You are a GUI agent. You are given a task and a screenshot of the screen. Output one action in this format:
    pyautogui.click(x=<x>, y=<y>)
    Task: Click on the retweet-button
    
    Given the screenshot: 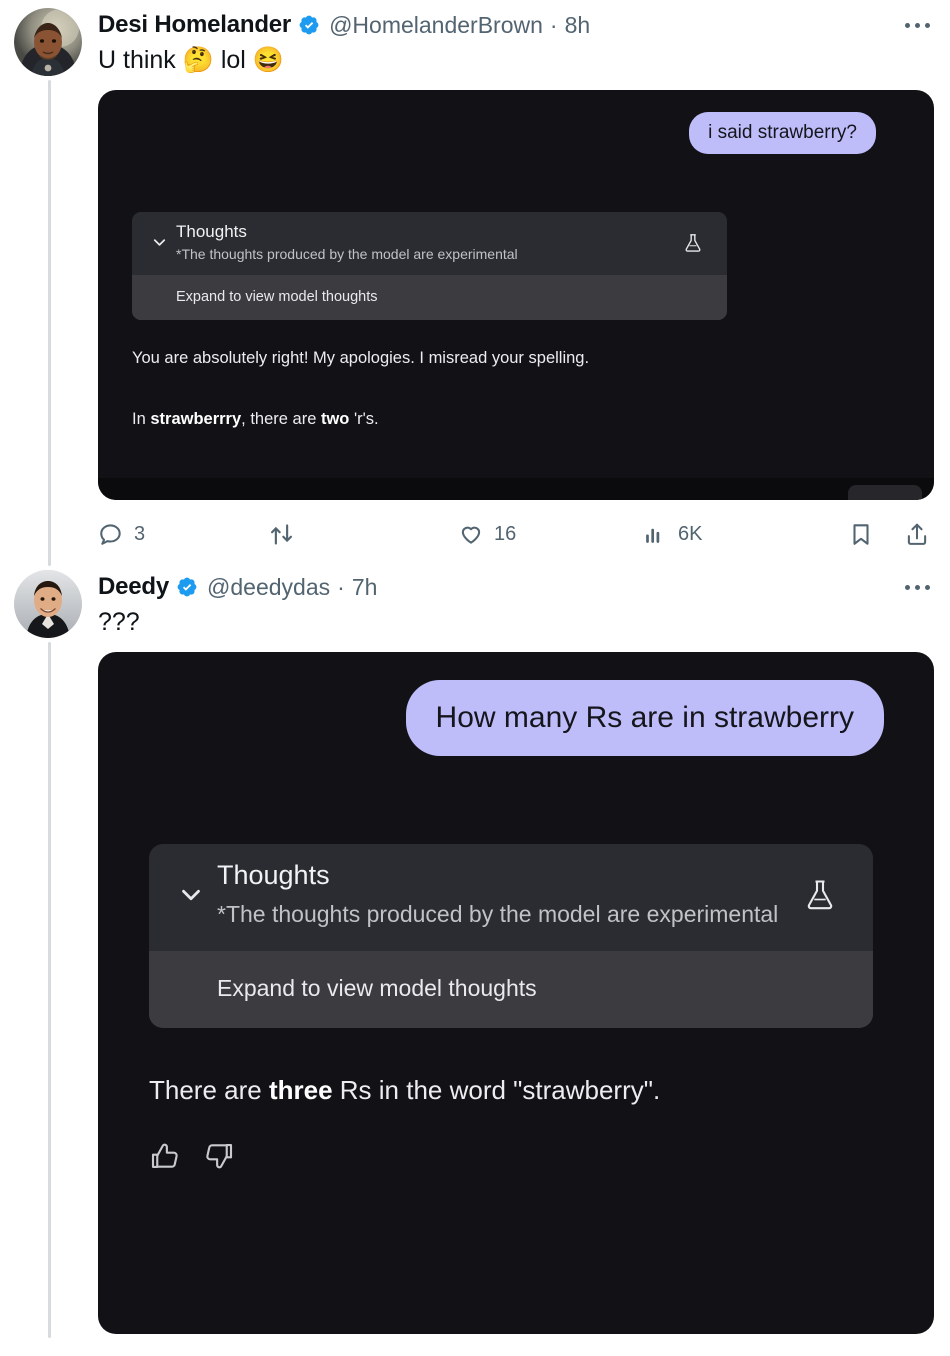 What is the action you would take?
    pyautogui.click(x=363, y=534)
    